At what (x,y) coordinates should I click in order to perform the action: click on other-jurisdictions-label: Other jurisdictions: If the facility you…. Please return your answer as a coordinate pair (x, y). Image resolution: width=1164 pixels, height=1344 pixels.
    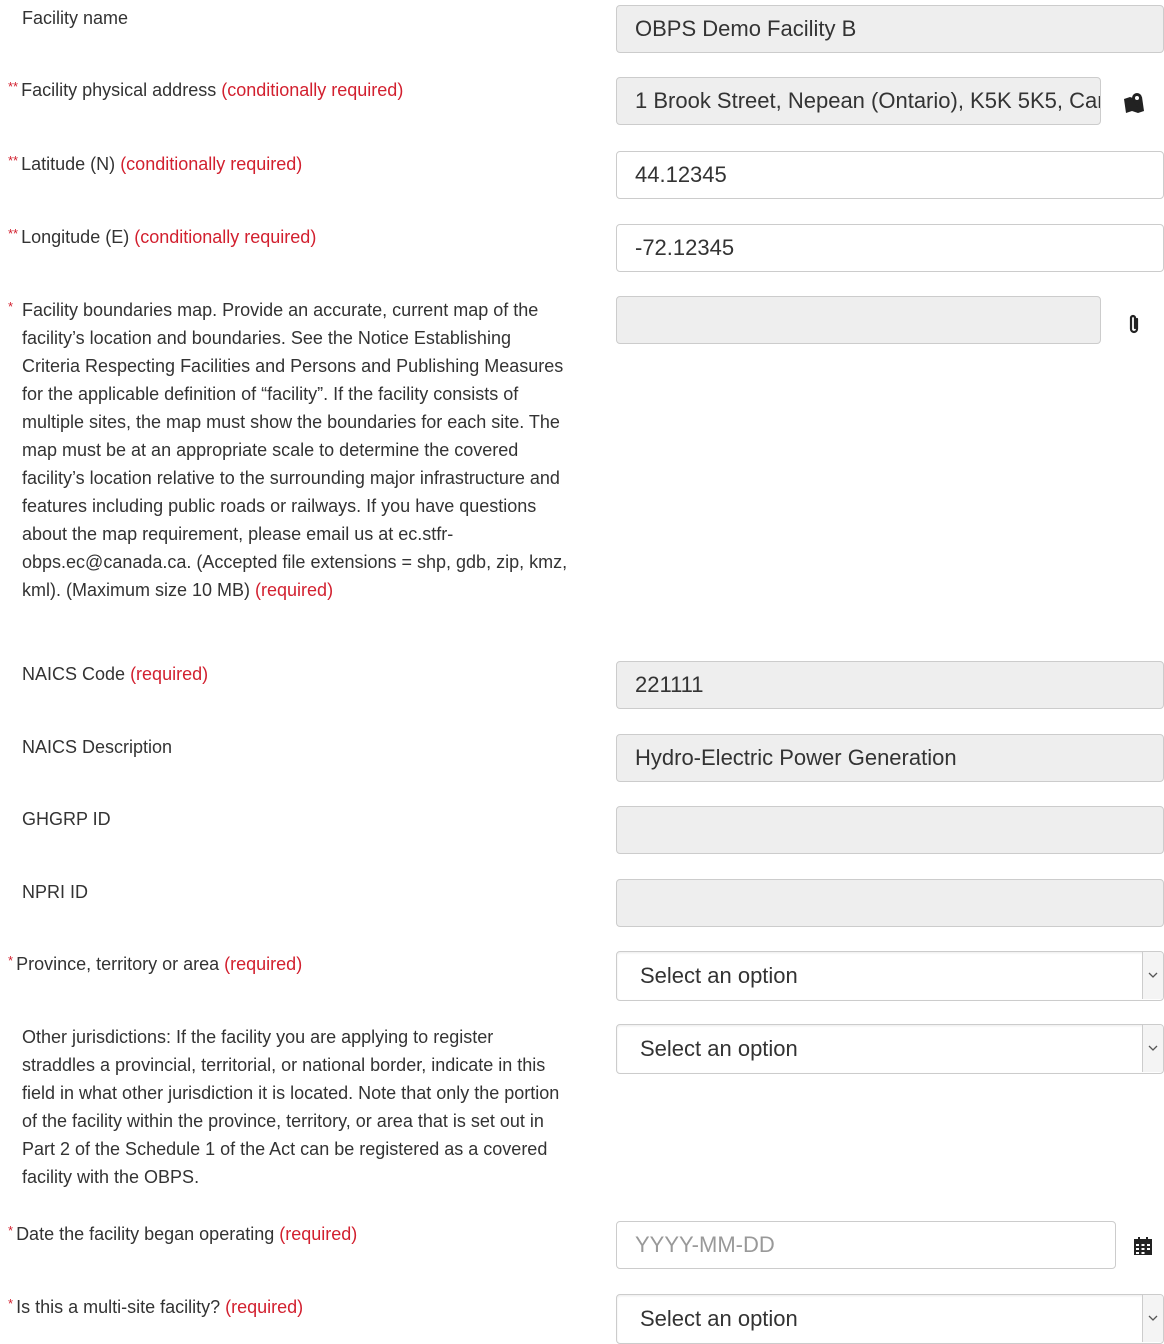
    Looking at the image, I should click on (291, 1107).